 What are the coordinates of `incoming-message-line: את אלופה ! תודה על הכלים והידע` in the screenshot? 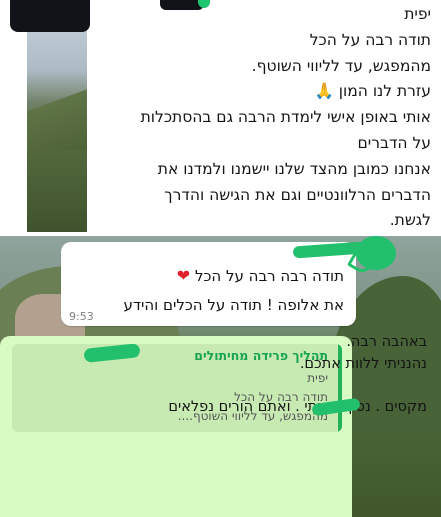 It's located at (233, 305).